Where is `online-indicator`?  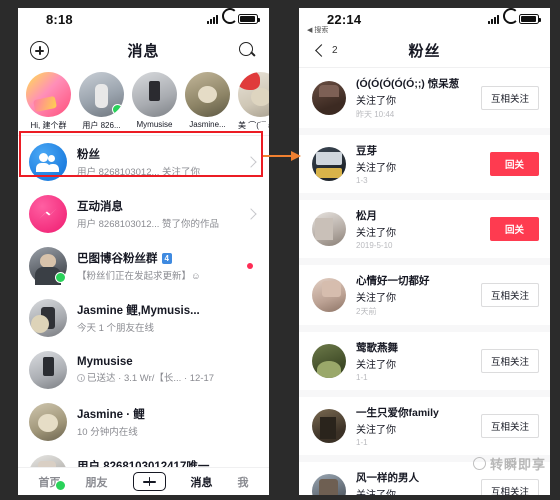
online-indicator is located at coordinates (60, 277).